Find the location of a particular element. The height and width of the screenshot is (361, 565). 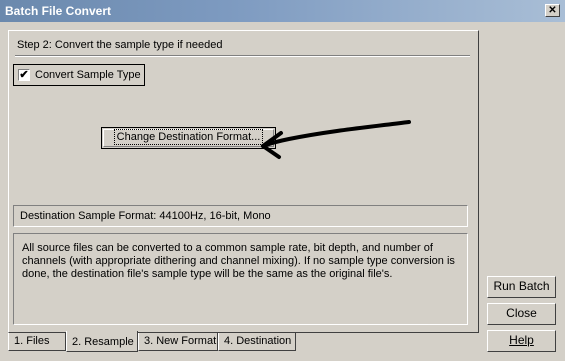

tab-destination-label: 4. Destination is located at coordinates (258, 341).